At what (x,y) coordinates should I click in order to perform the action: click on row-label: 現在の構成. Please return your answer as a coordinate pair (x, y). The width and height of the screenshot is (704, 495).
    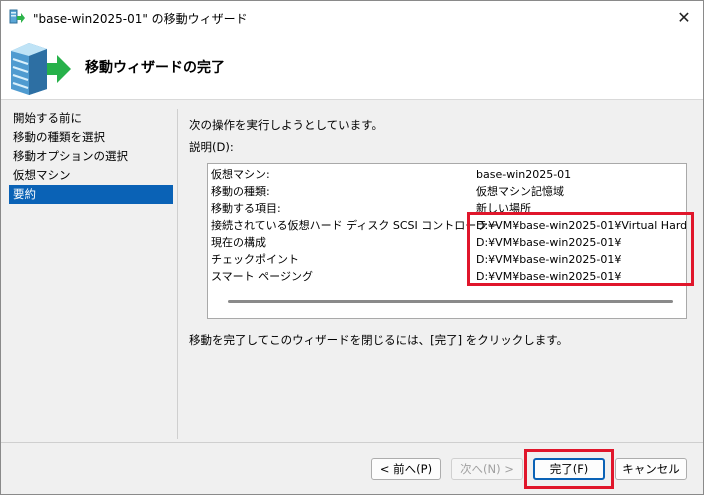
    Looking at the image, I should click on (238, 242).